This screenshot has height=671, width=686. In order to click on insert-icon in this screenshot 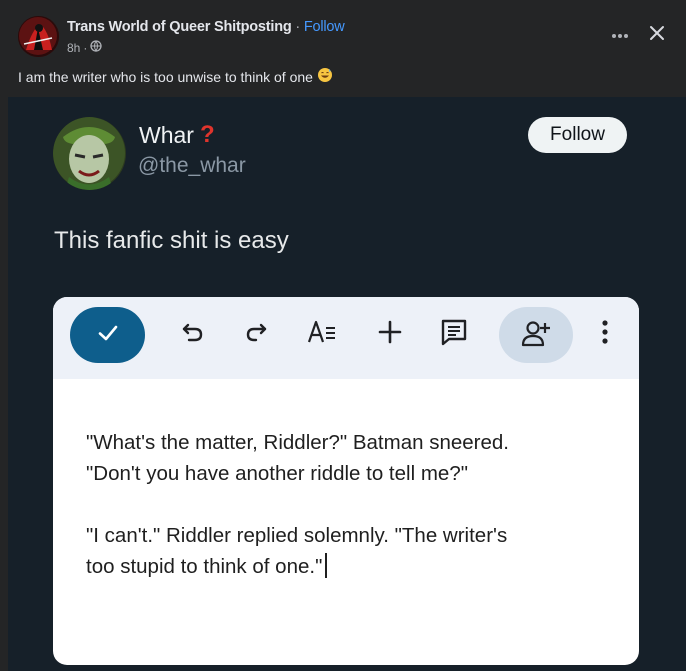, I will do `click(390, 334)`.